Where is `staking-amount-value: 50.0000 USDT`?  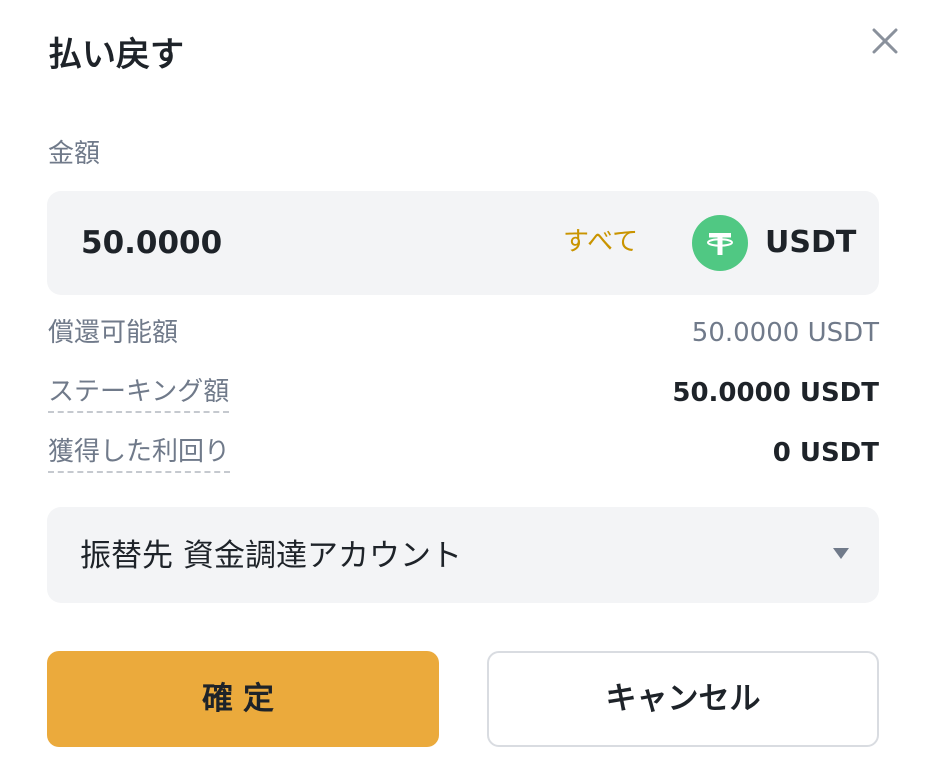 staking-amount-value: 50.0000 USDT is located at coordinates (775, 393).